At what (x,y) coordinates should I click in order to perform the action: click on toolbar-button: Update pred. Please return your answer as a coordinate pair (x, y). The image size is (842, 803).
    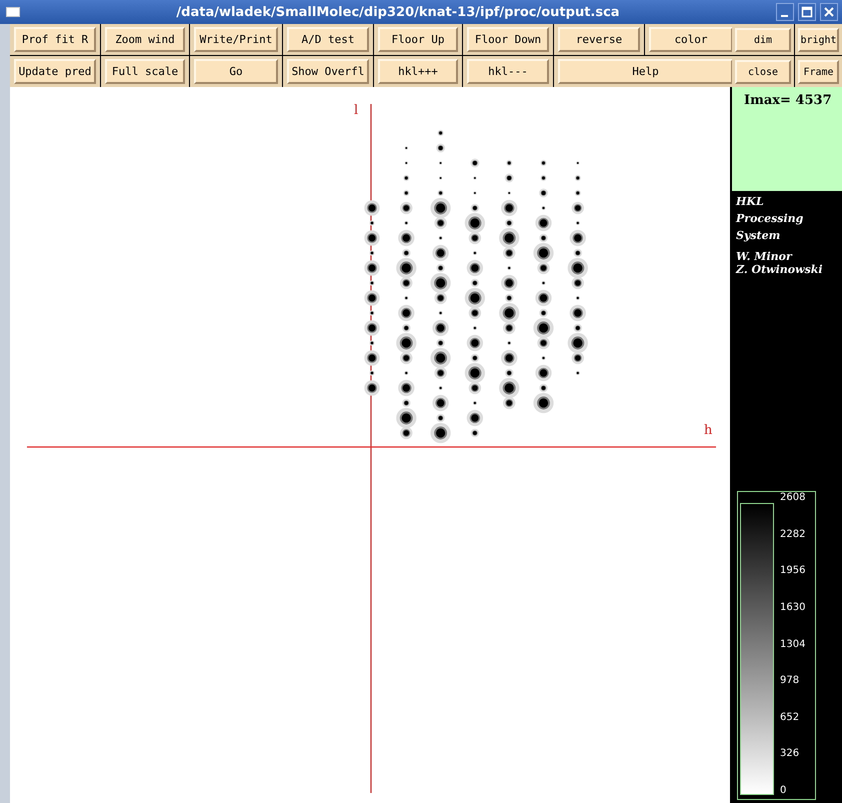
    Looking at the image, I should click on (55, 71).